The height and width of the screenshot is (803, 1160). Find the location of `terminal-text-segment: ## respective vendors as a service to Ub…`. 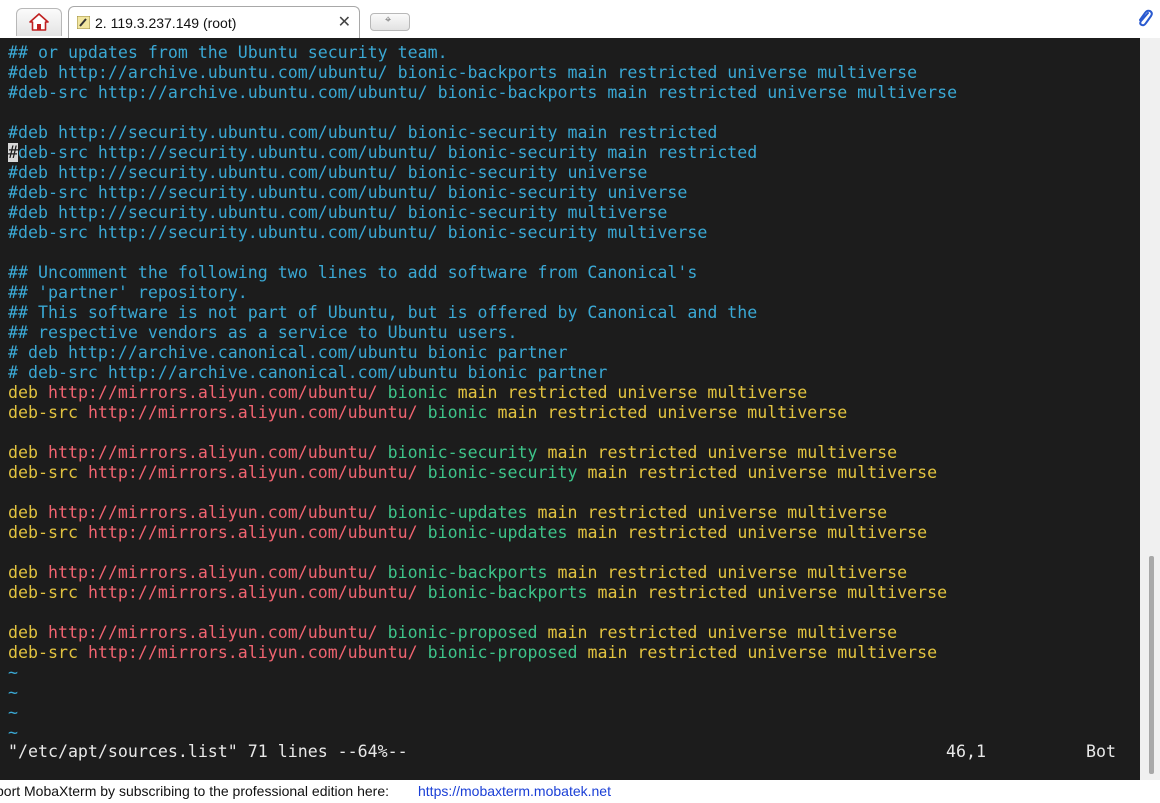

terminal-text-segment: ## respective vendors as a service to Ub… is located at coordinates (263, 332).